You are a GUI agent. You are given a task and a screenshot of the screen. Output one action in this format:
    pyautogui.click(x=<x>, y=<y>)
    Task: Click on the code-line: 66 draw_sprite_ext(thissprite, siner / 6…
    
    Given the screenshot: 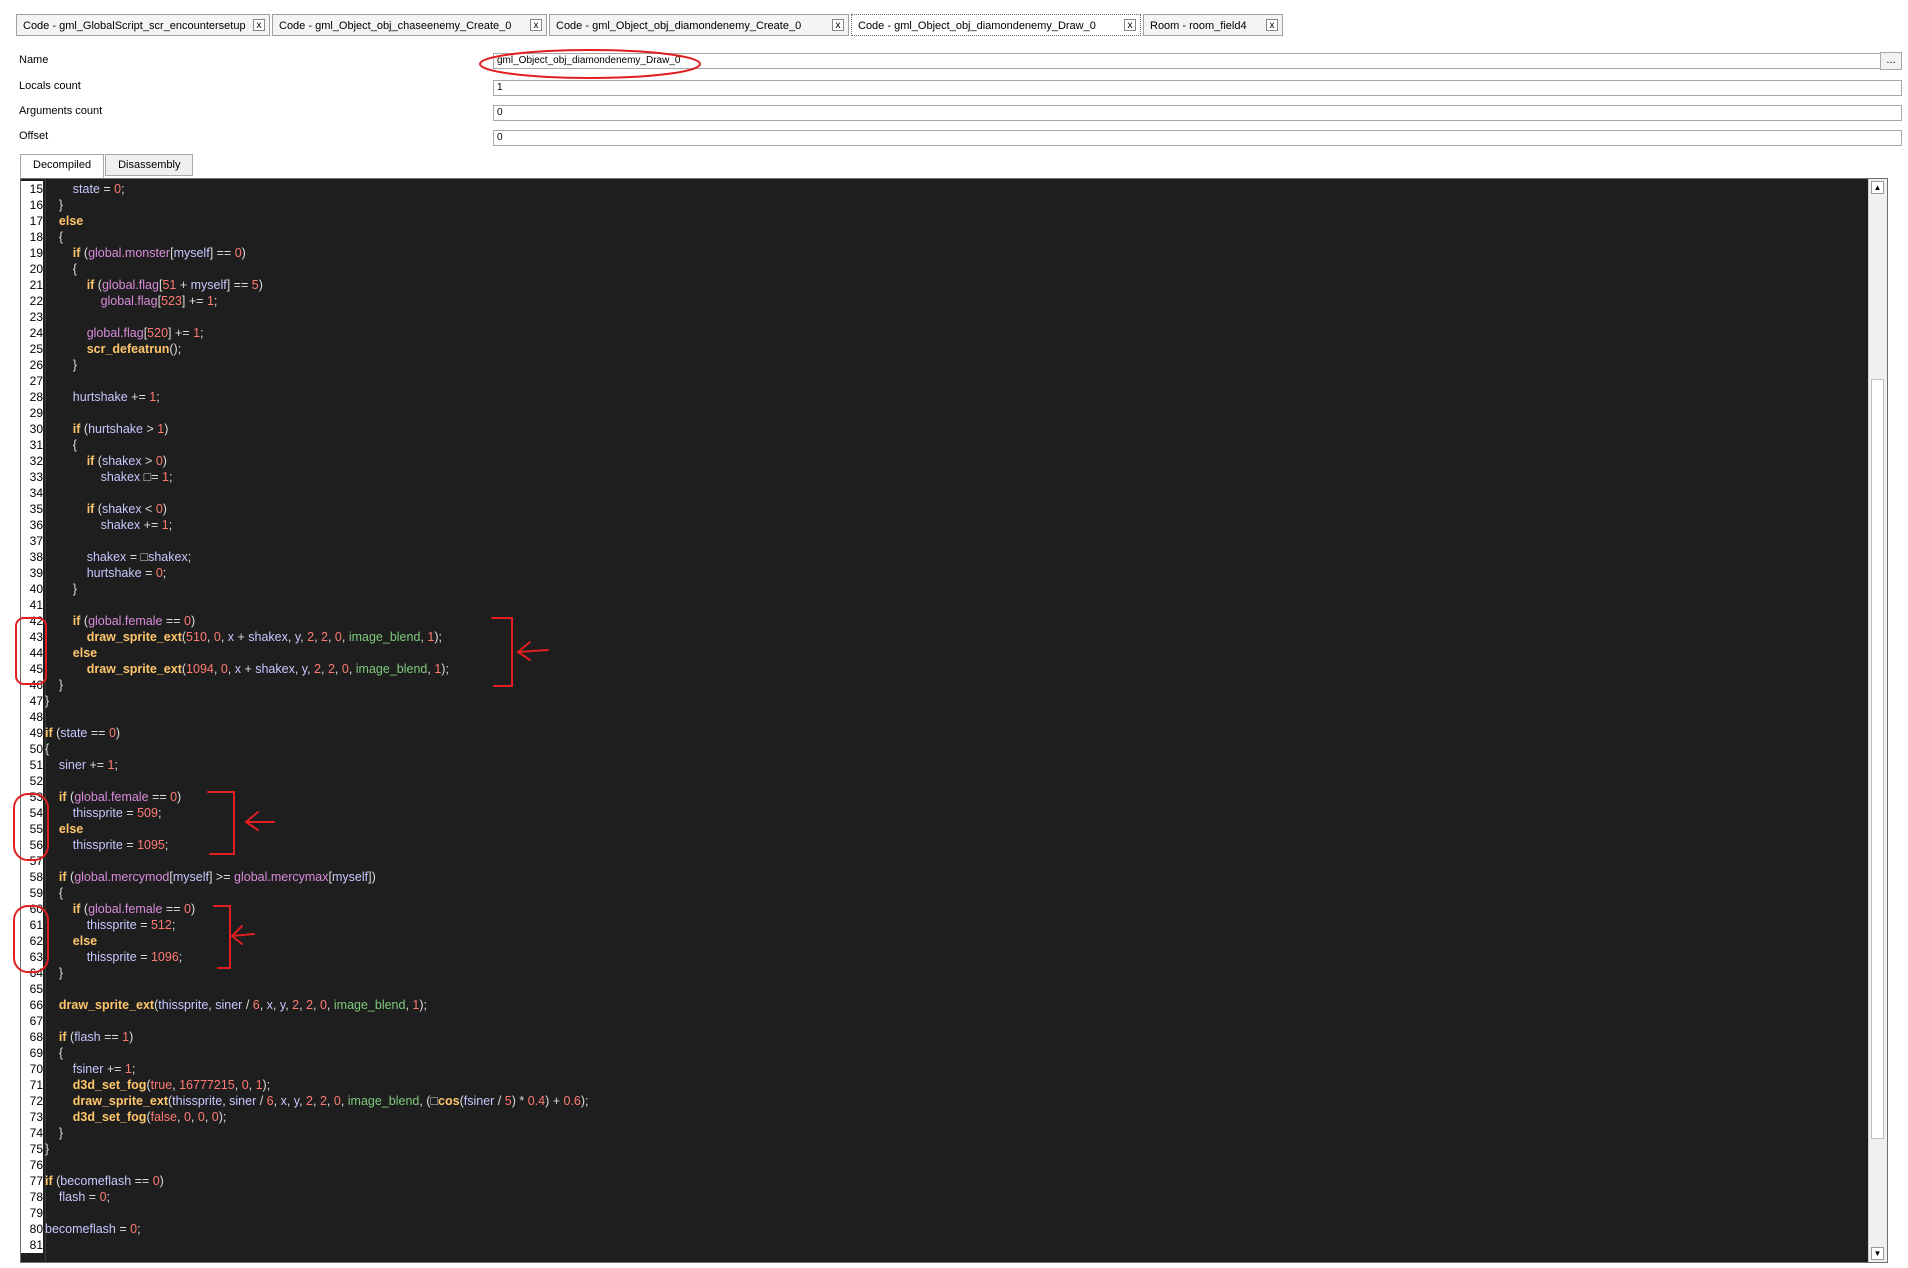 What is the action you would take?
    pyautogui.click(x=954, y=1005)
    